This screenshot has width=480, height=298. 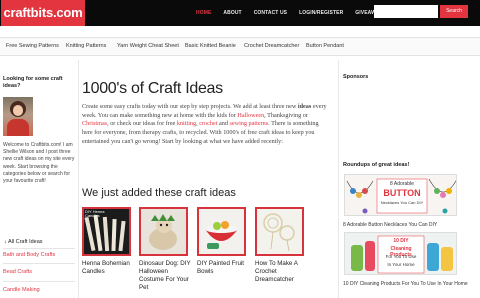 What do you see at coordinates (270, 13) in the screenshot?
I see `nav-contact: CONTACT US` at bounding box center [270, 13].